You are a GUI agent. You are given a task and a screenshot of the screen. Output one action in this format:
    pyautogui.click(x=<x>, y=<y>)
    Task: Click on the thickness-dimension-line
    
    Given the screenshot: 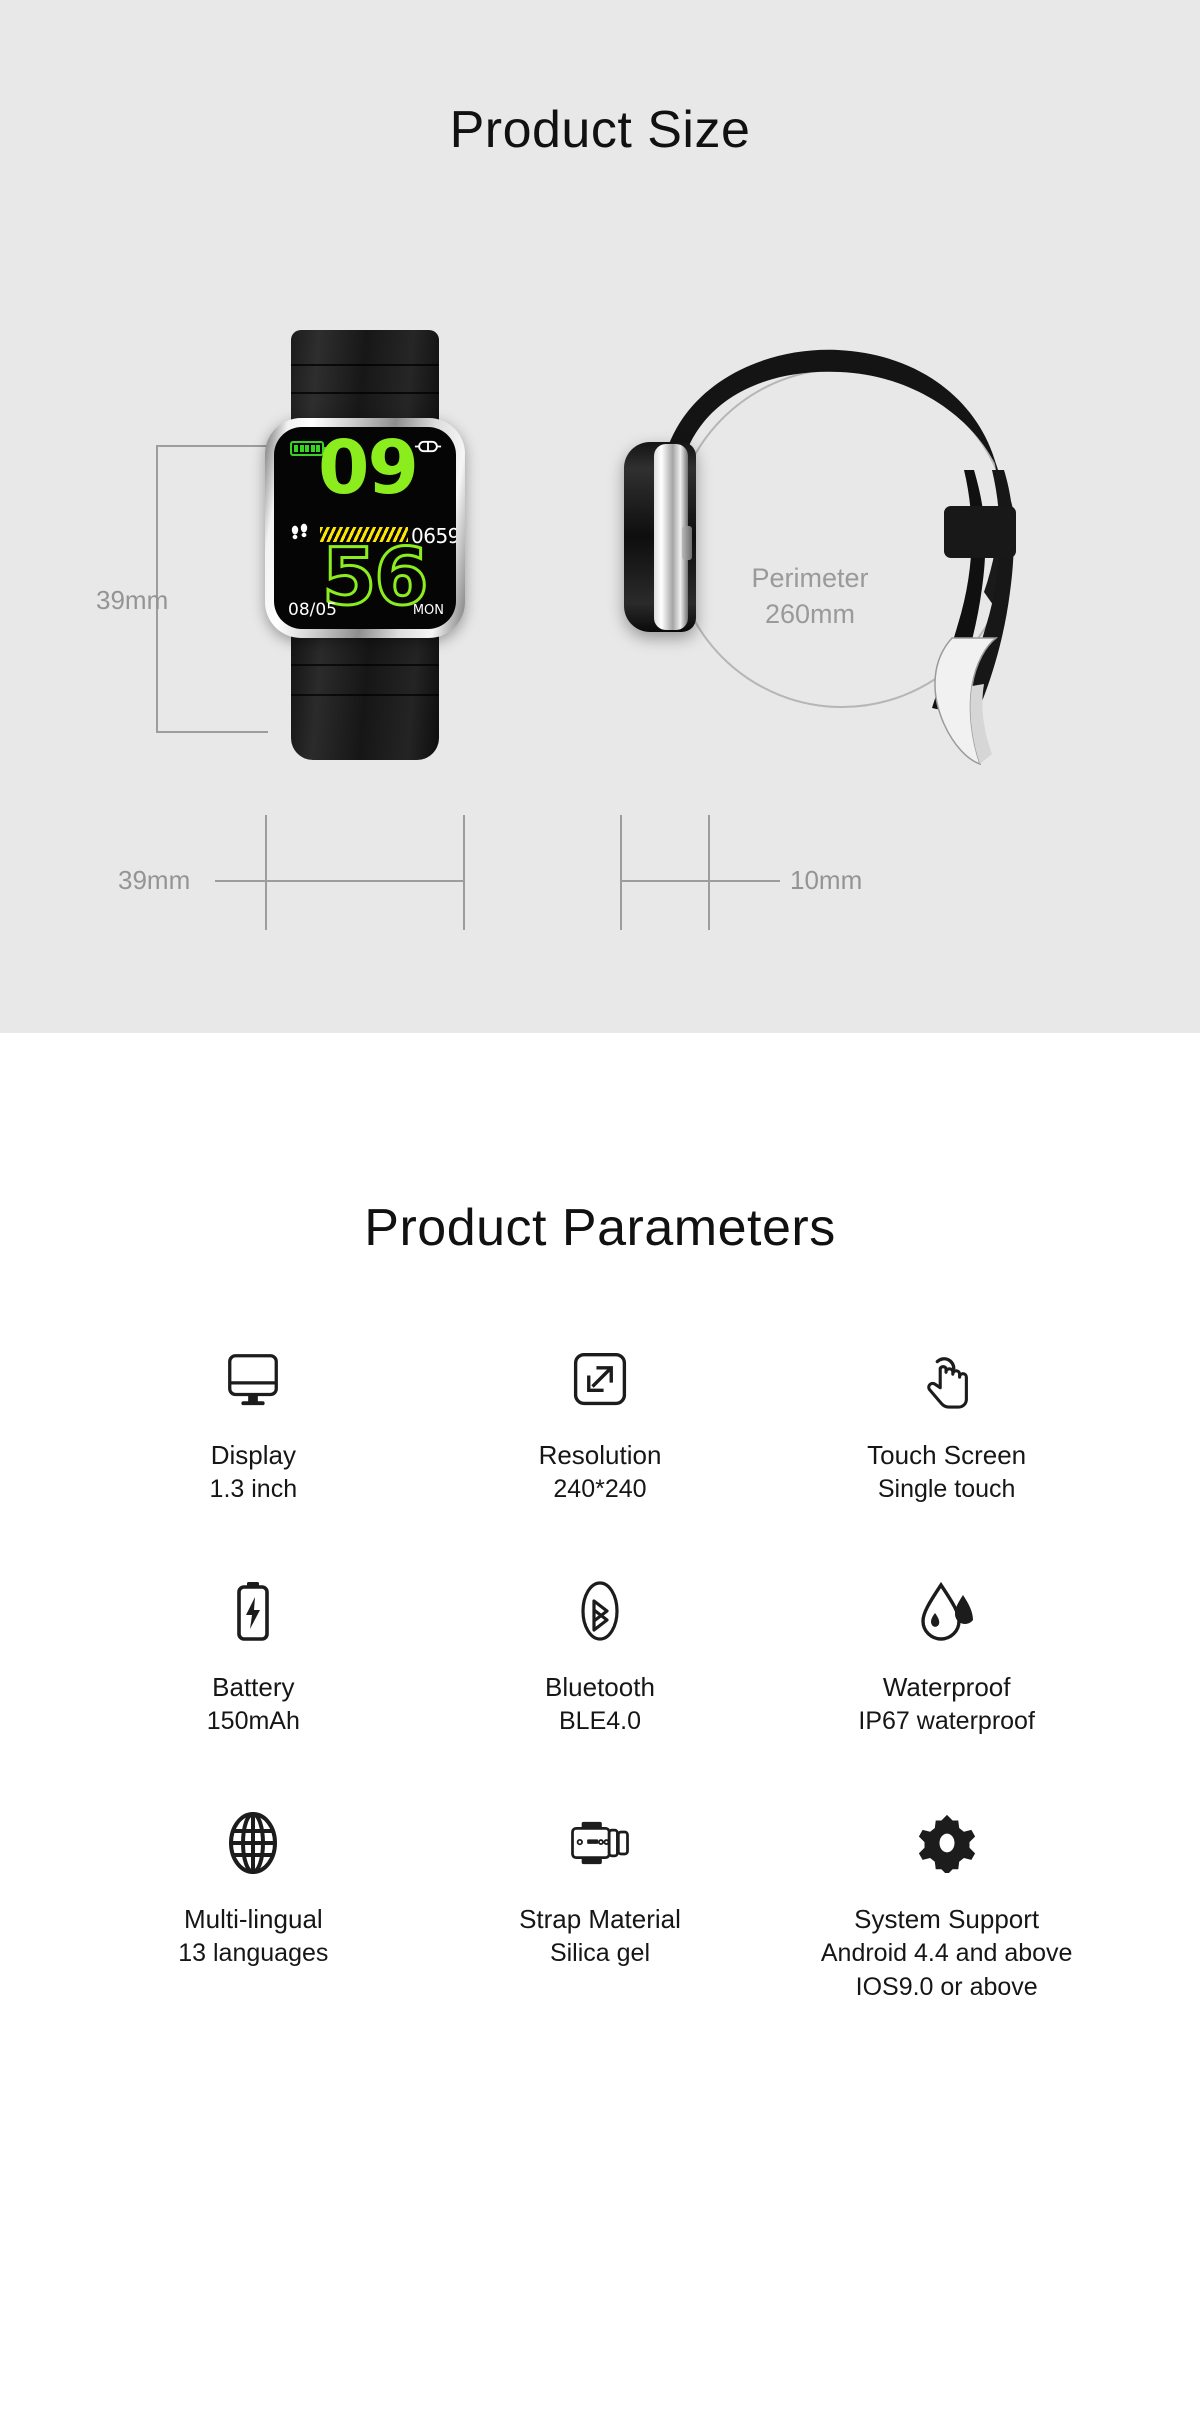 What is the action you would take?
    pyautogui.click(x=700, y=881)
    